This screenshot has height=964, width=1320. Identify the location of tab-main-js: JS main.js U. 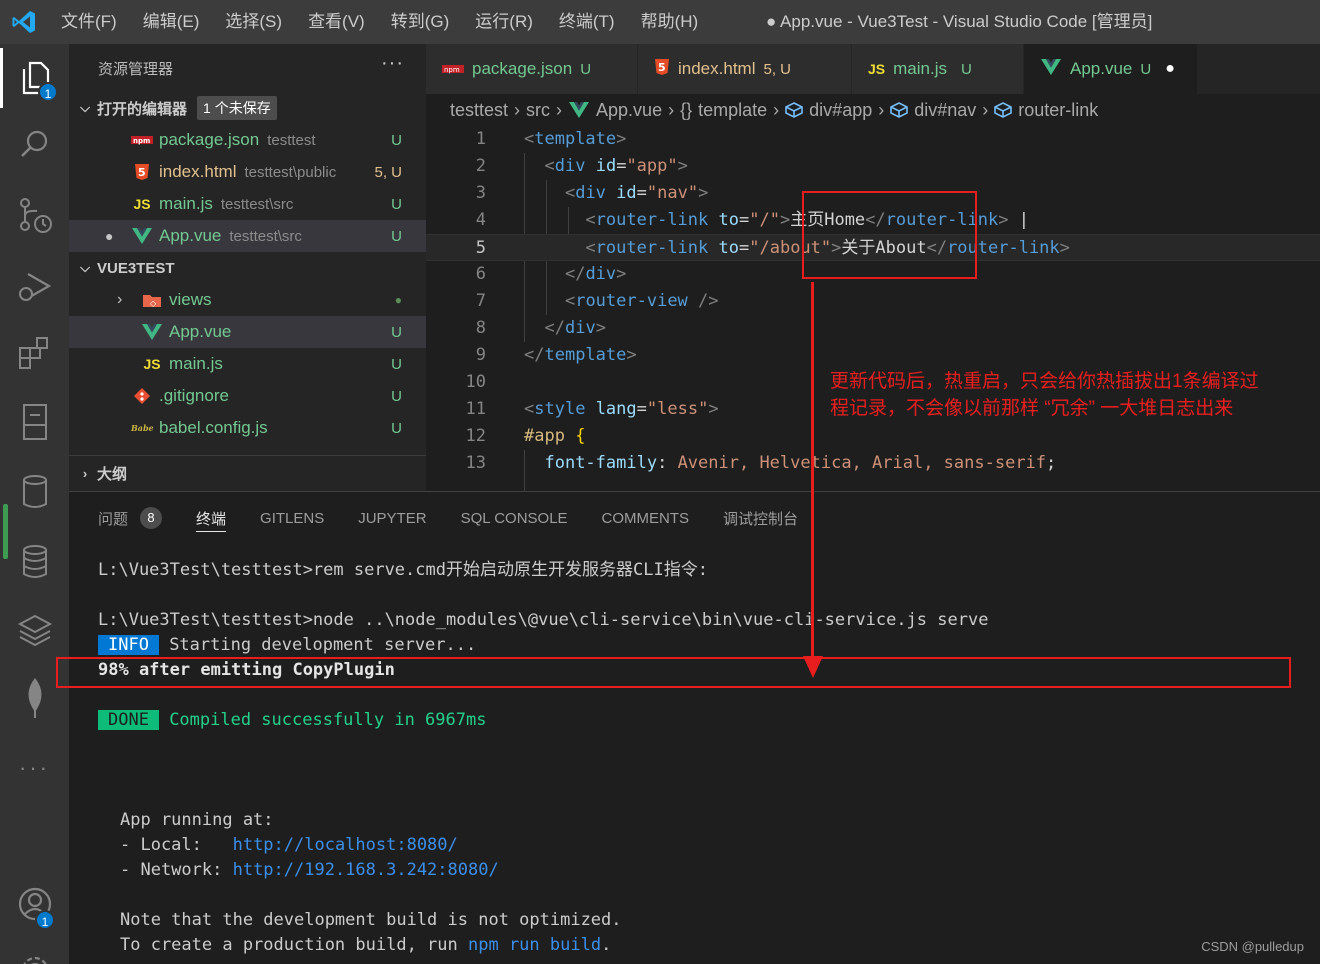
(938, 69).